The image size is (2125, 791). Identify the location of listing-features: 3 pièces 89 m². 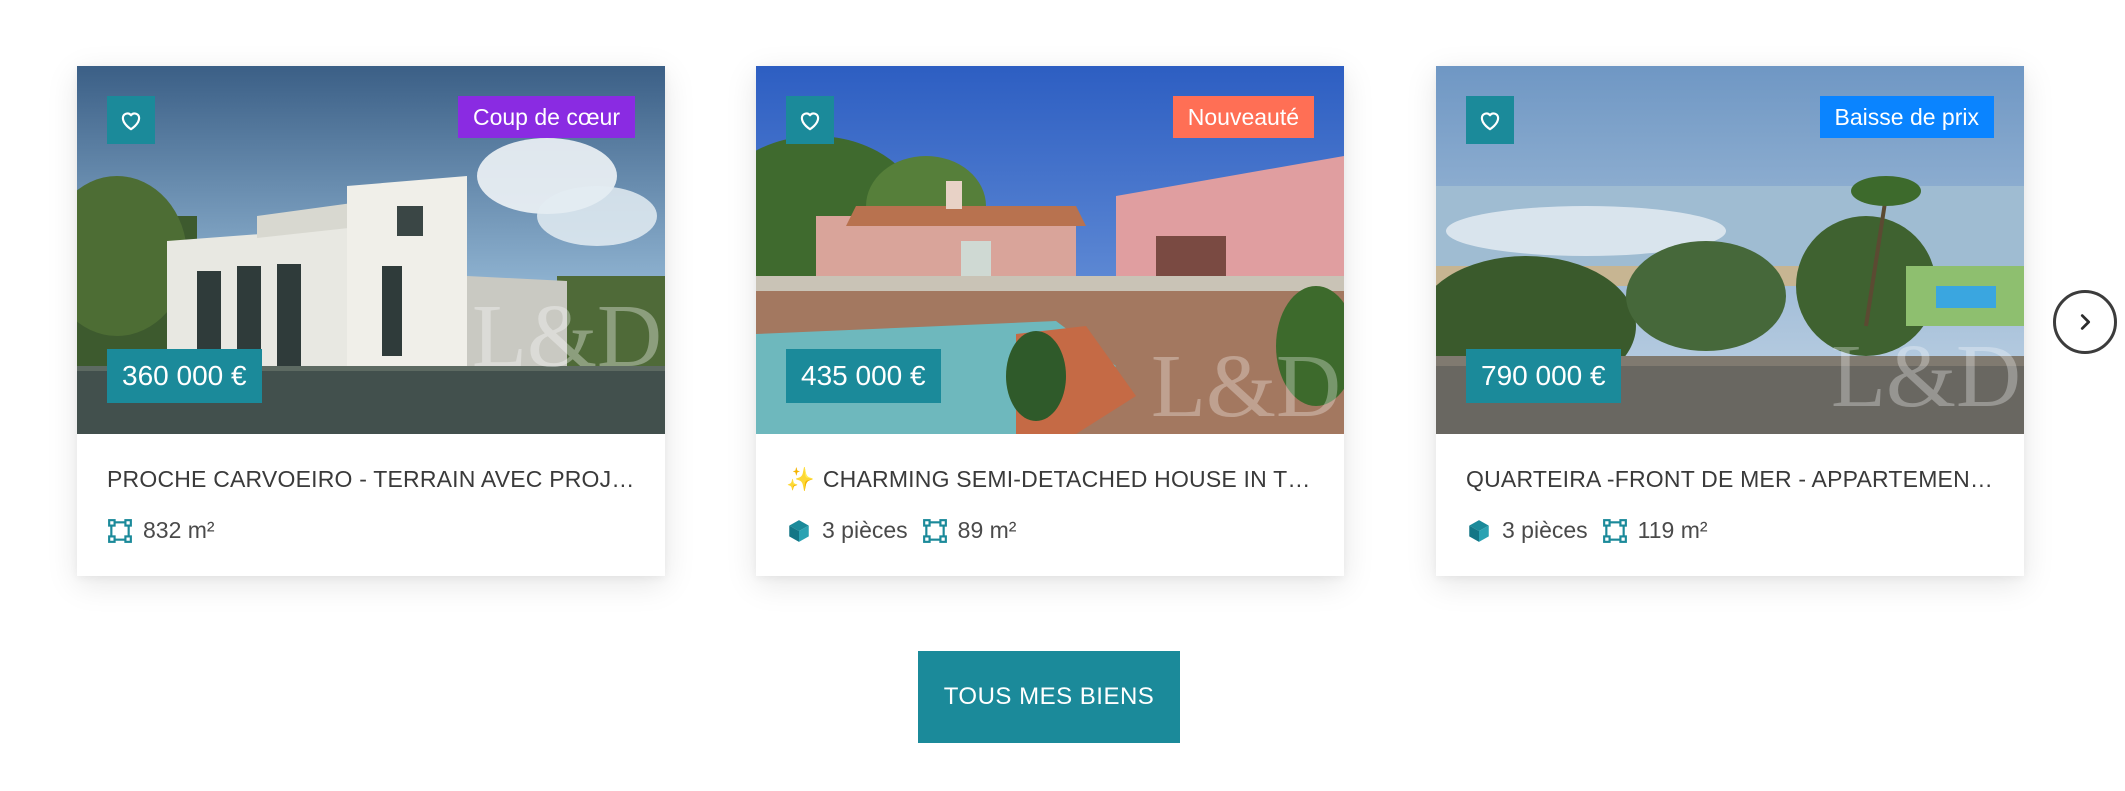
(1050, 530).